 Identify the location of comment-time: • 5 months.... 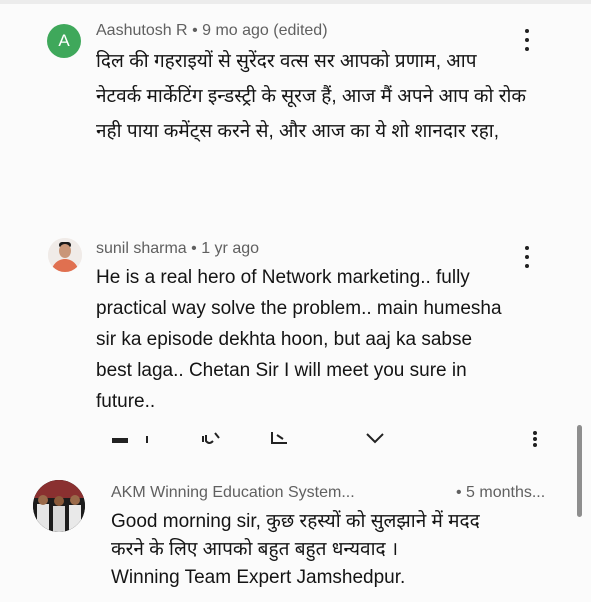
(501, 492).